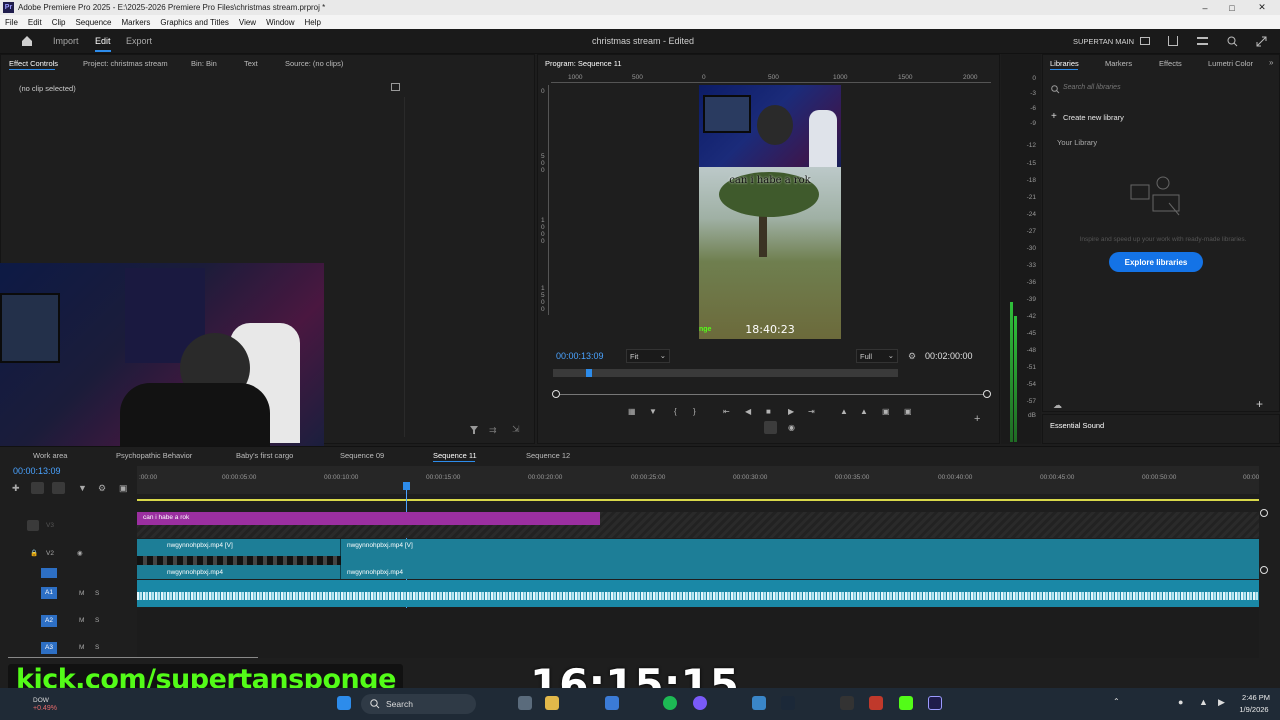  I want to click on taskbar-date: 1/9/2026, so click(1254, 709).